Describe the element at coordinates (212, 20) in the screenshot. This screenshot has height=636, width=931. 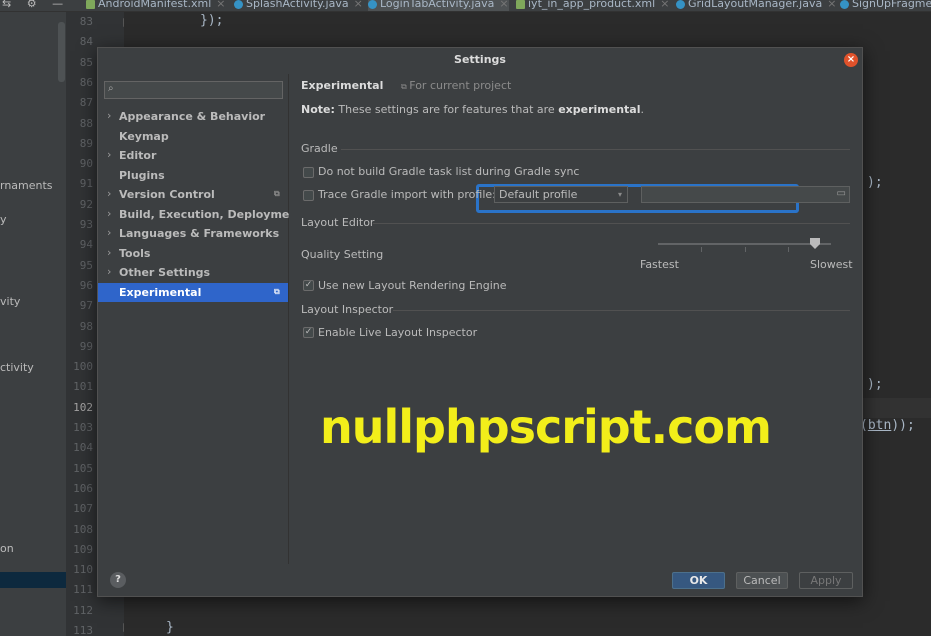
I see `code-line: });` at that location.